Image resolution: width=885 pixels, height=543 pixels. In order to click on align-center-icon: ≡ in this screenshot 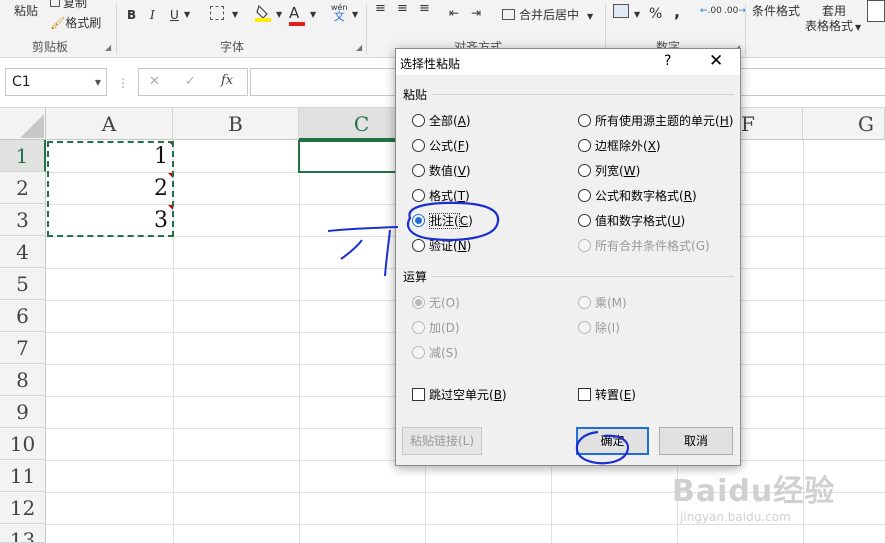, I will do `click(402, 8)`.